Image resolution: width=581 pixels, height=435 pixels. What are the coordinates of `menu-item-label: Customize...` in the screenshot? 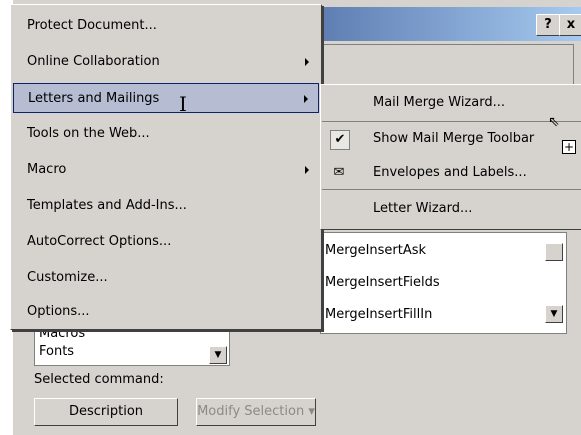 It's located at (67, 277).